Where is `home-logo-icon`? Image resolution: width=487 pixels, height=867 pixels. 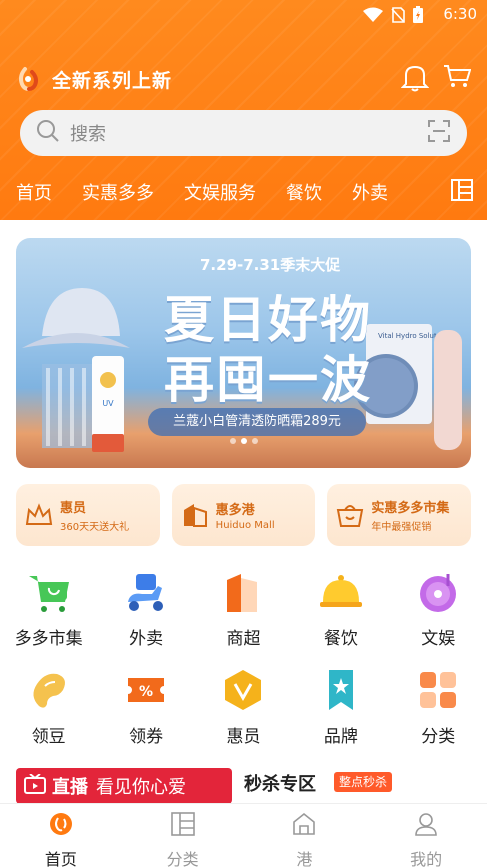 home-logo-icon is located at coordinates (61, 826).